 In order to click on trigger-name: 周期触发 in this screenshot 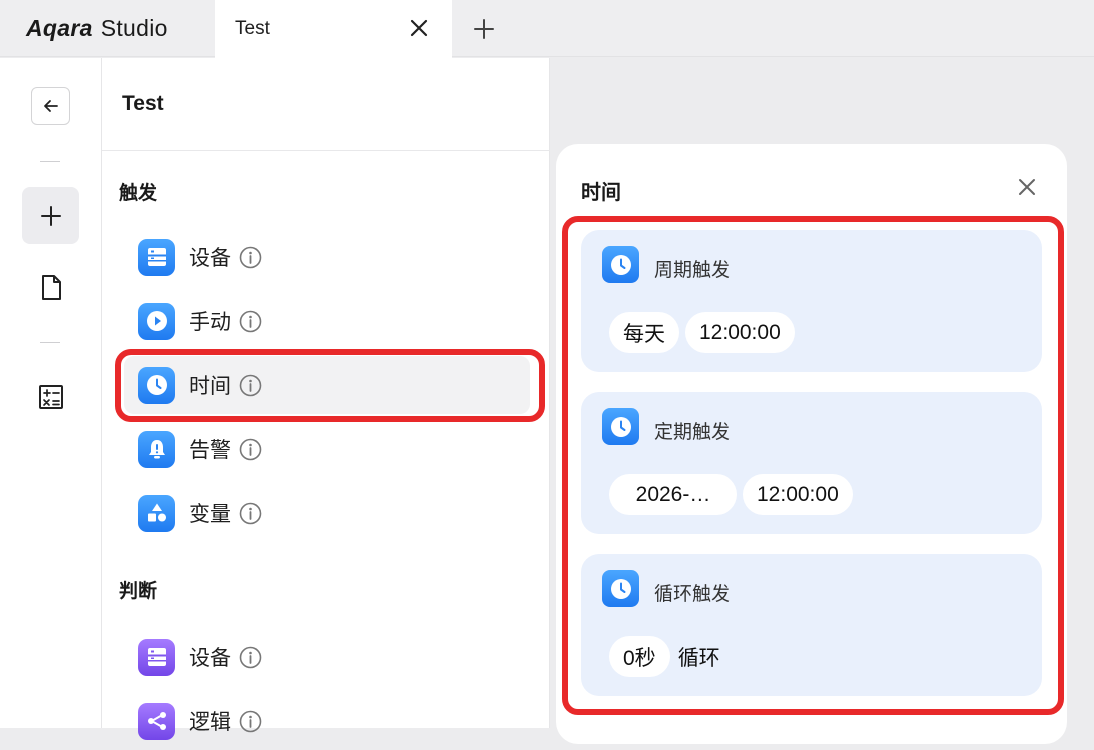, I will do `click(692, 270)`.